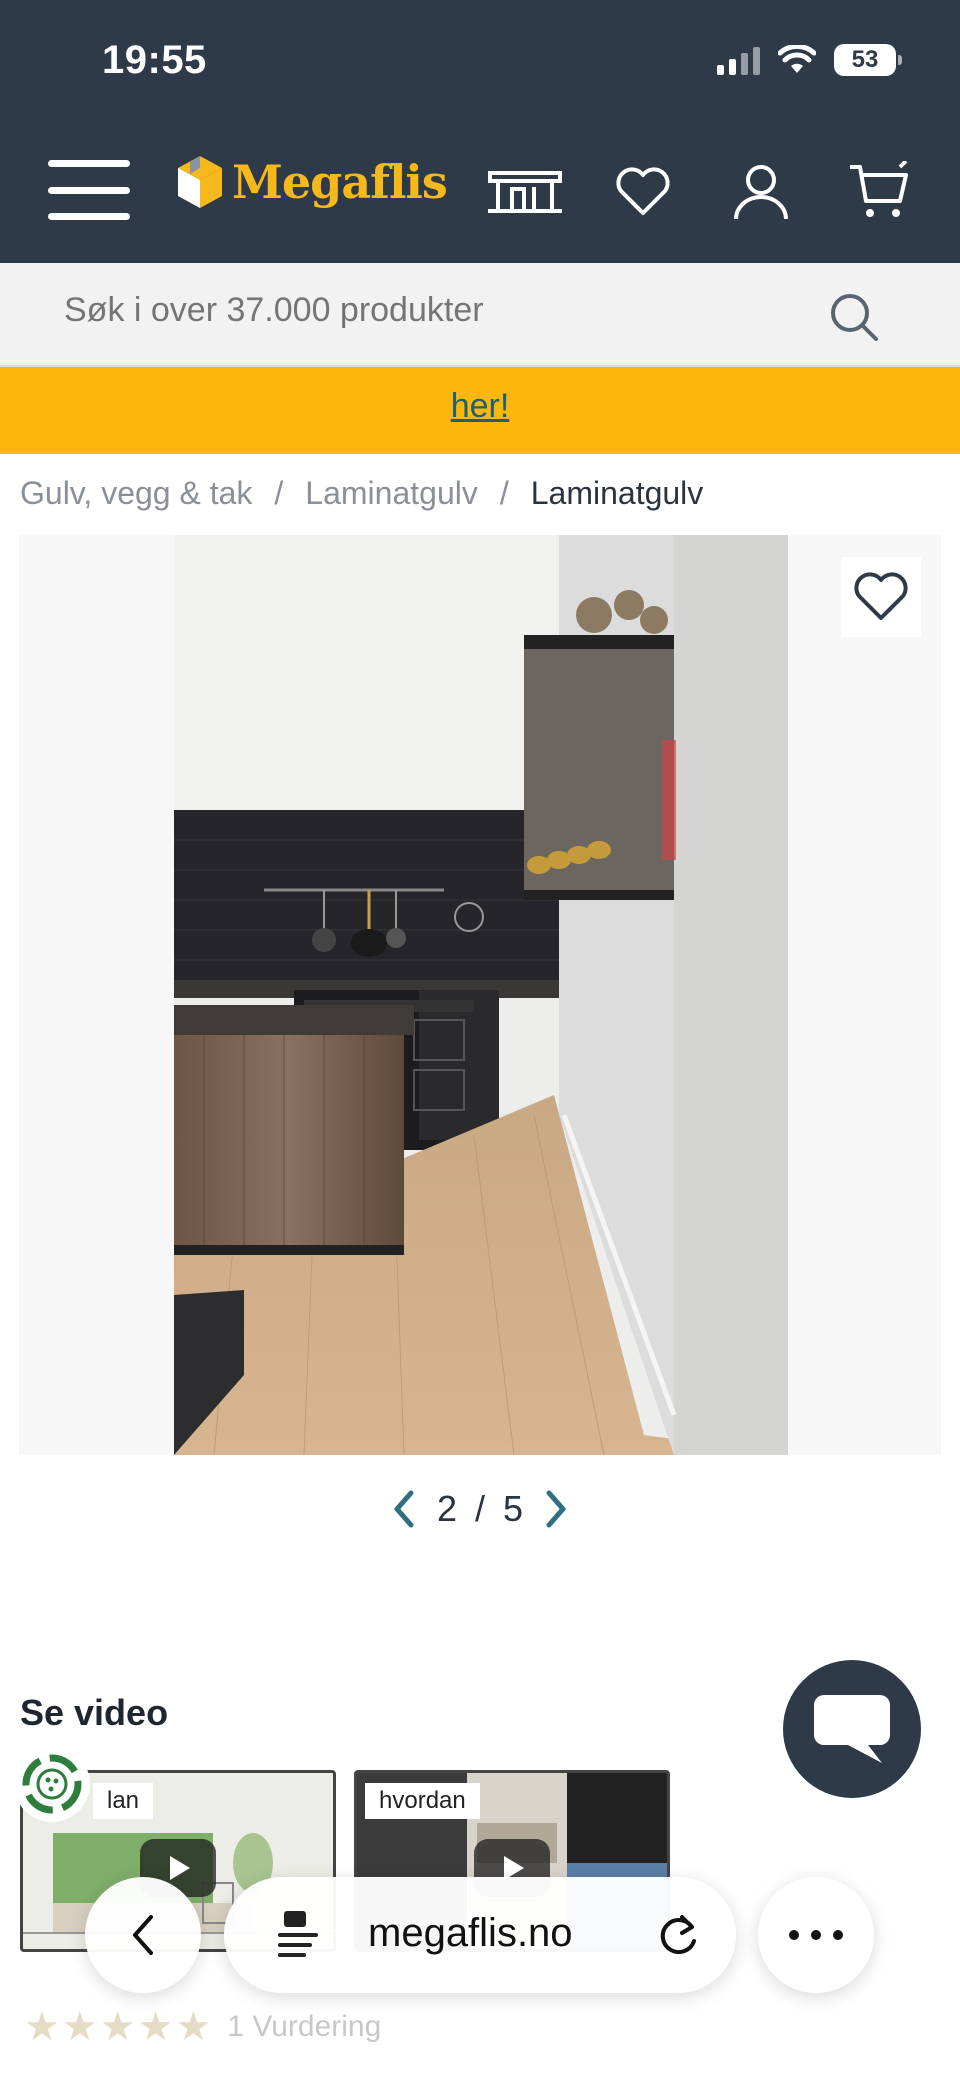 The image size is (960, 2078). Describe the element at coordinates (446, 1508) in the screenshot. I see `pager-current: 2` at that location.